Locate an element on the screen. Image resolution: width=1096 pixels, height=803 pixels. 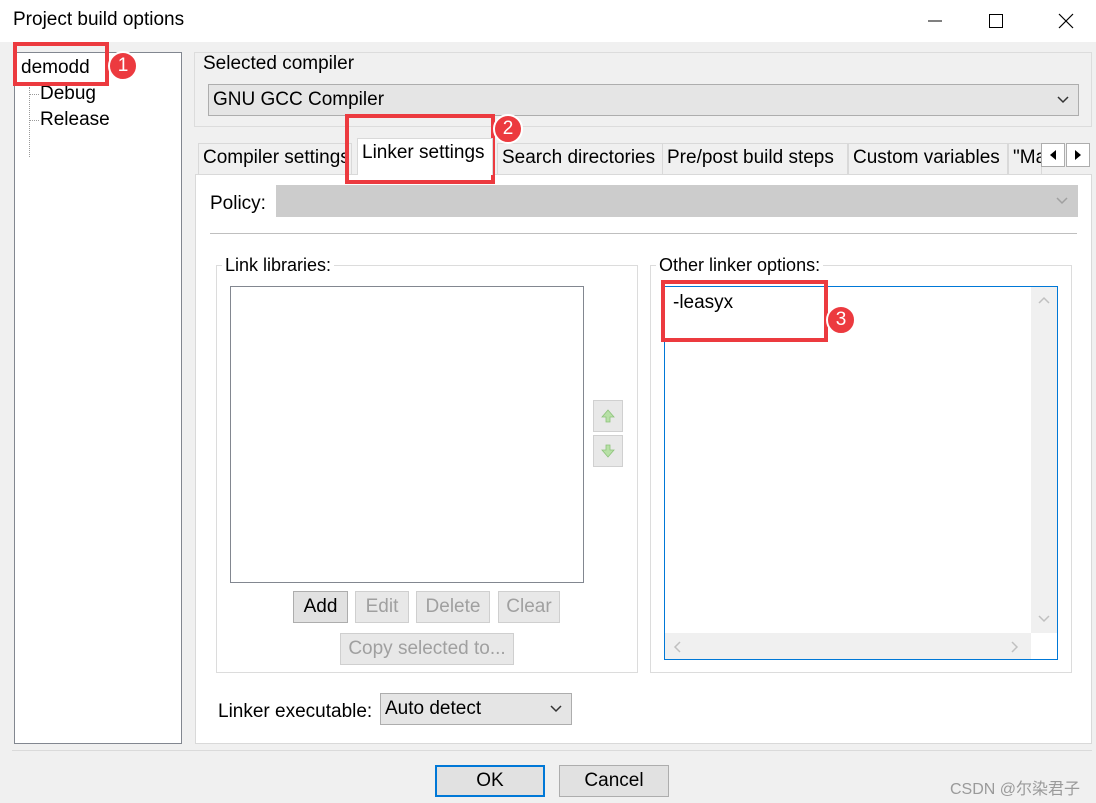
maximize-button is located at coordinates (996, 21).